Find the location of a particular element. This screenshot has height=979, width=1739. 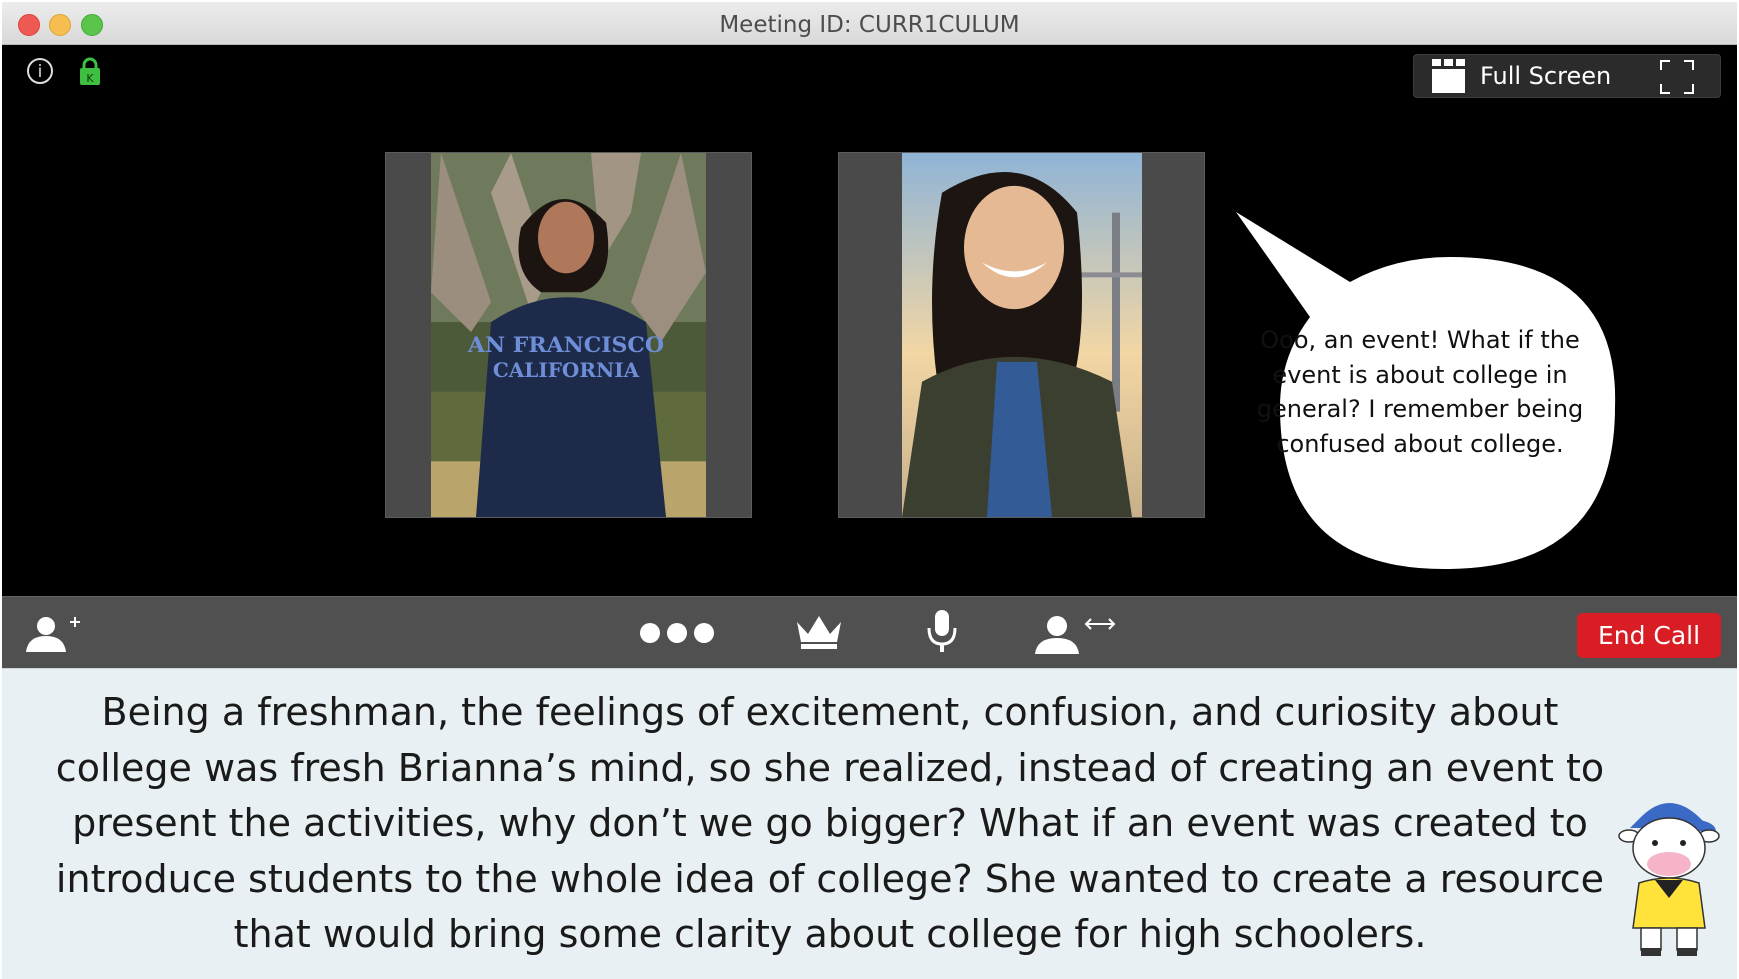

call-toolbar is located at coordinates (869, 632).